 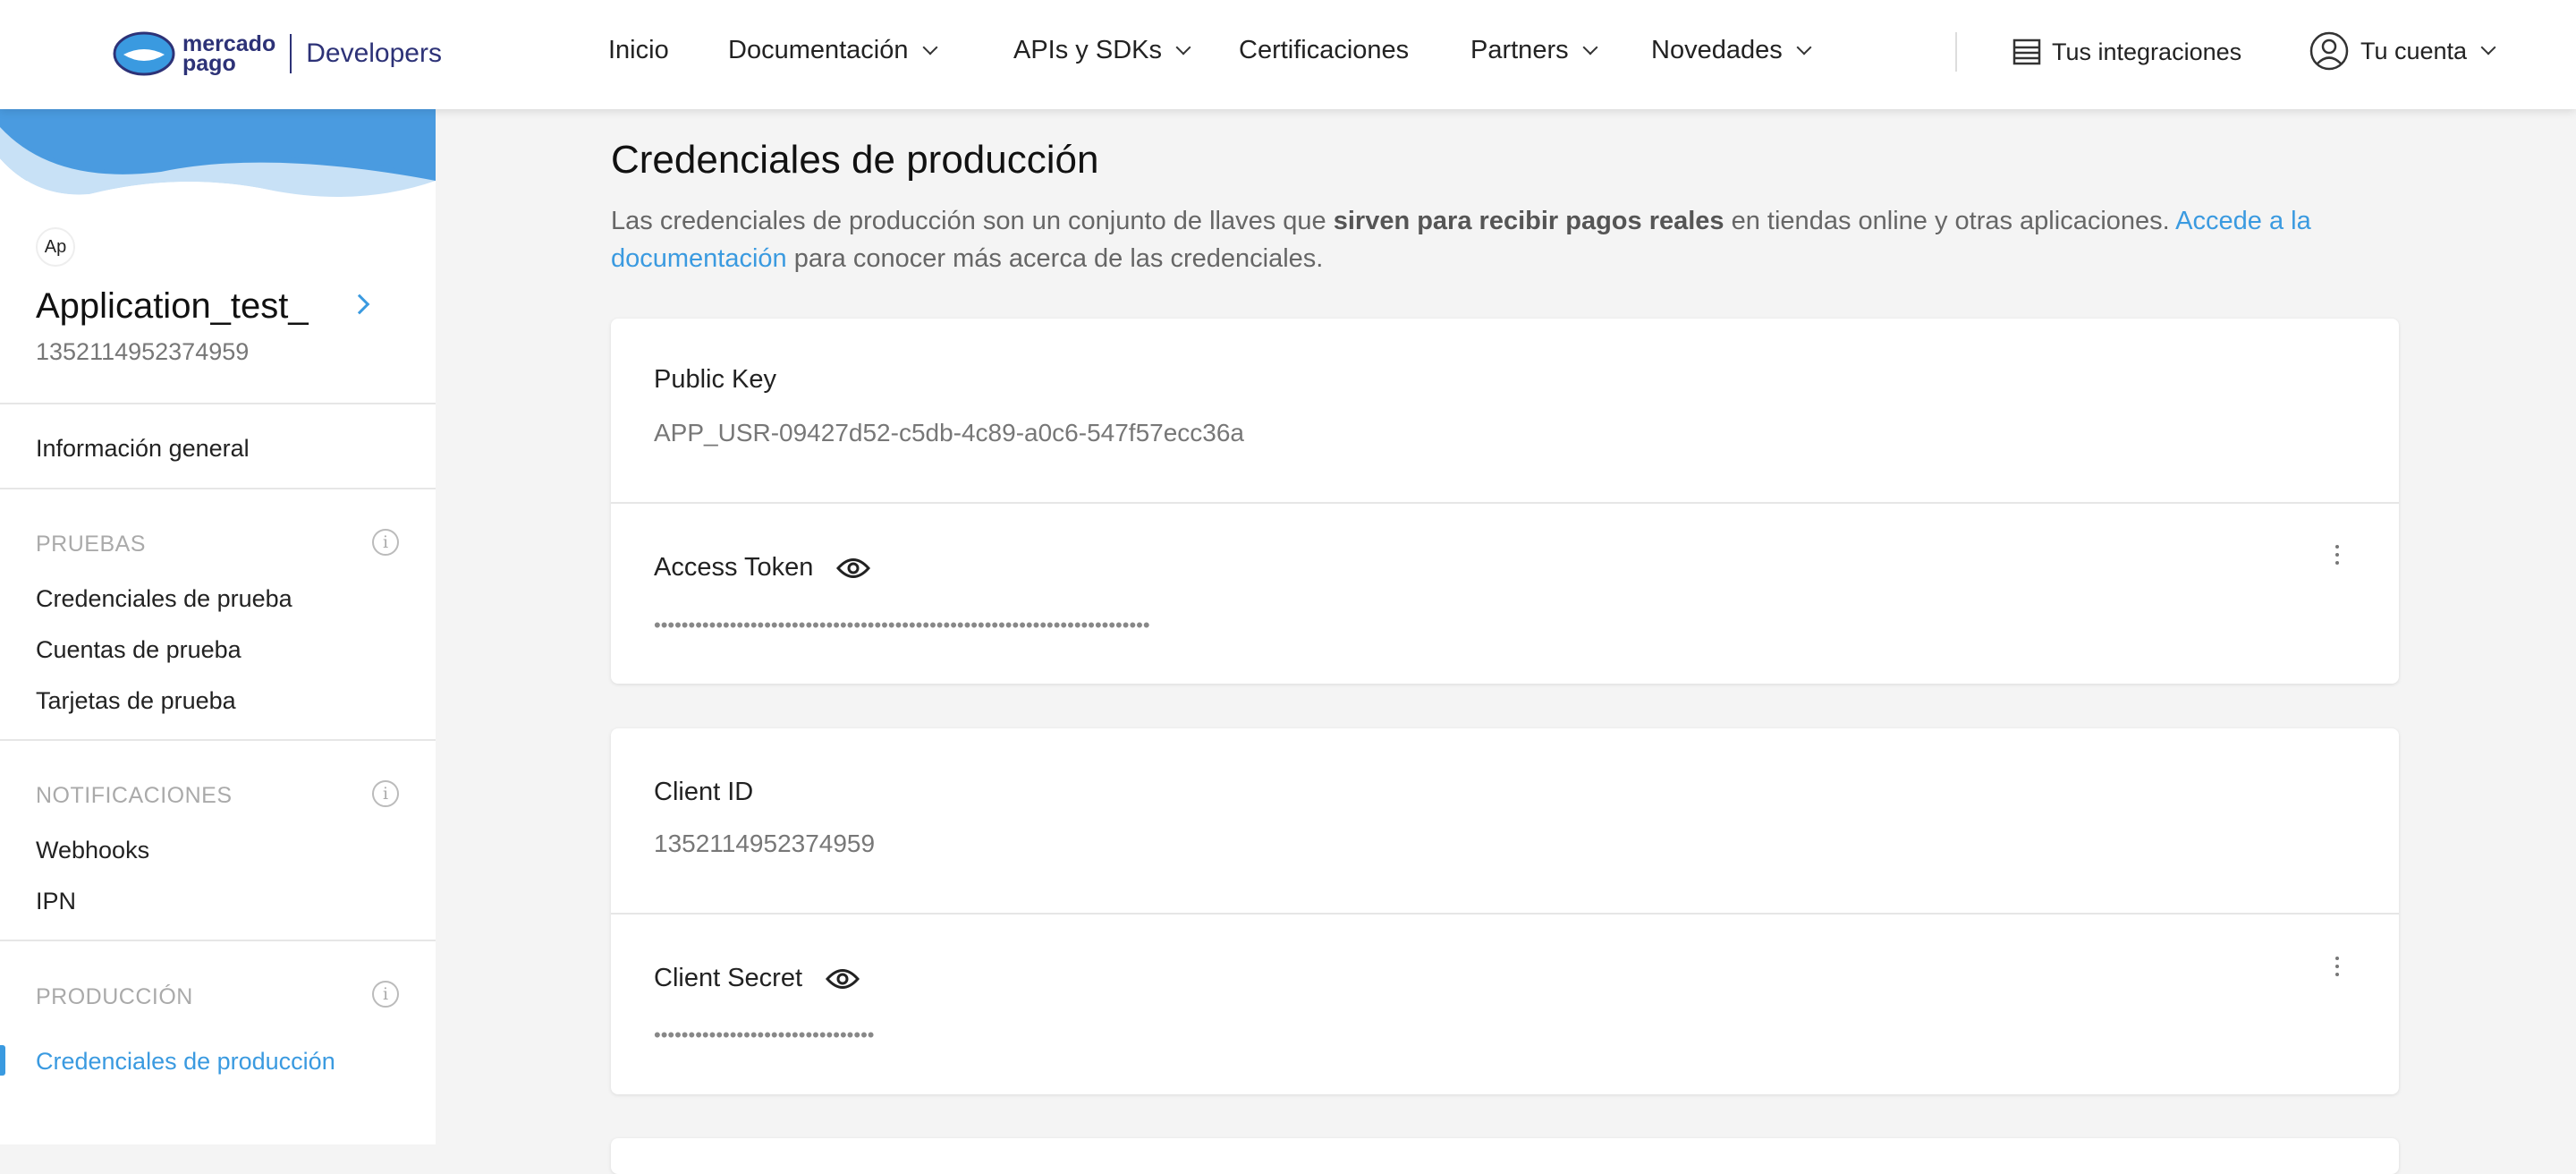 I want to click on nav-label: Novedades, so click(x=1717, y=50).